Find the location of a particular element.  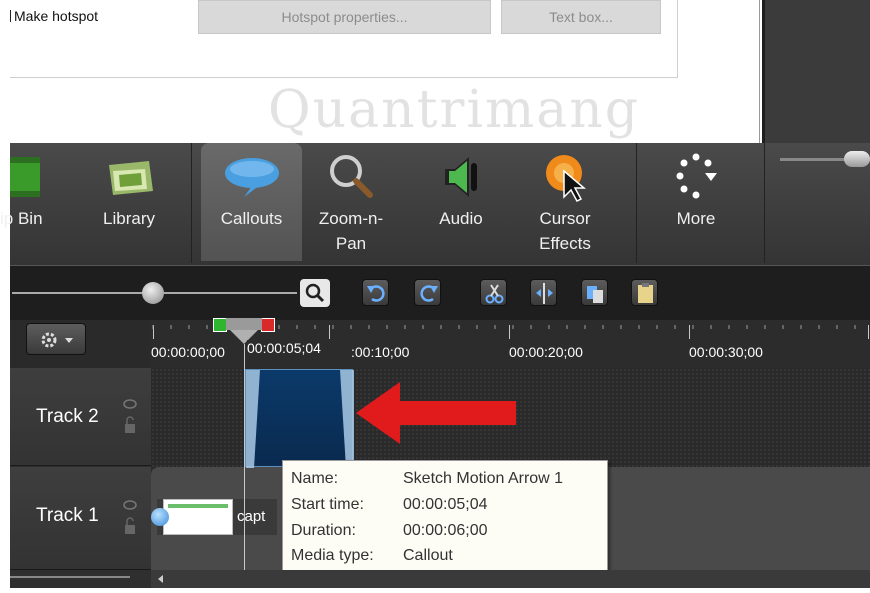

make-hotspot-checkbox: Make hotspot is located at coordinates (54, 16).